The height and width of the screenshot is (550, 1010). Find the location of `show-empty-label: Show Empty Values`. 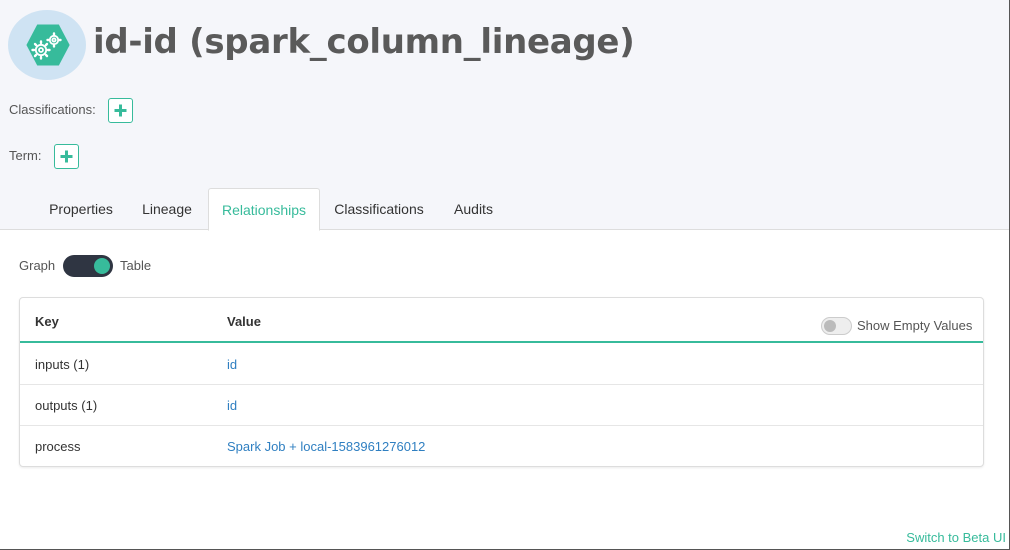

show-empty-label: Show Empty Values is located at coordinates (915, 325).